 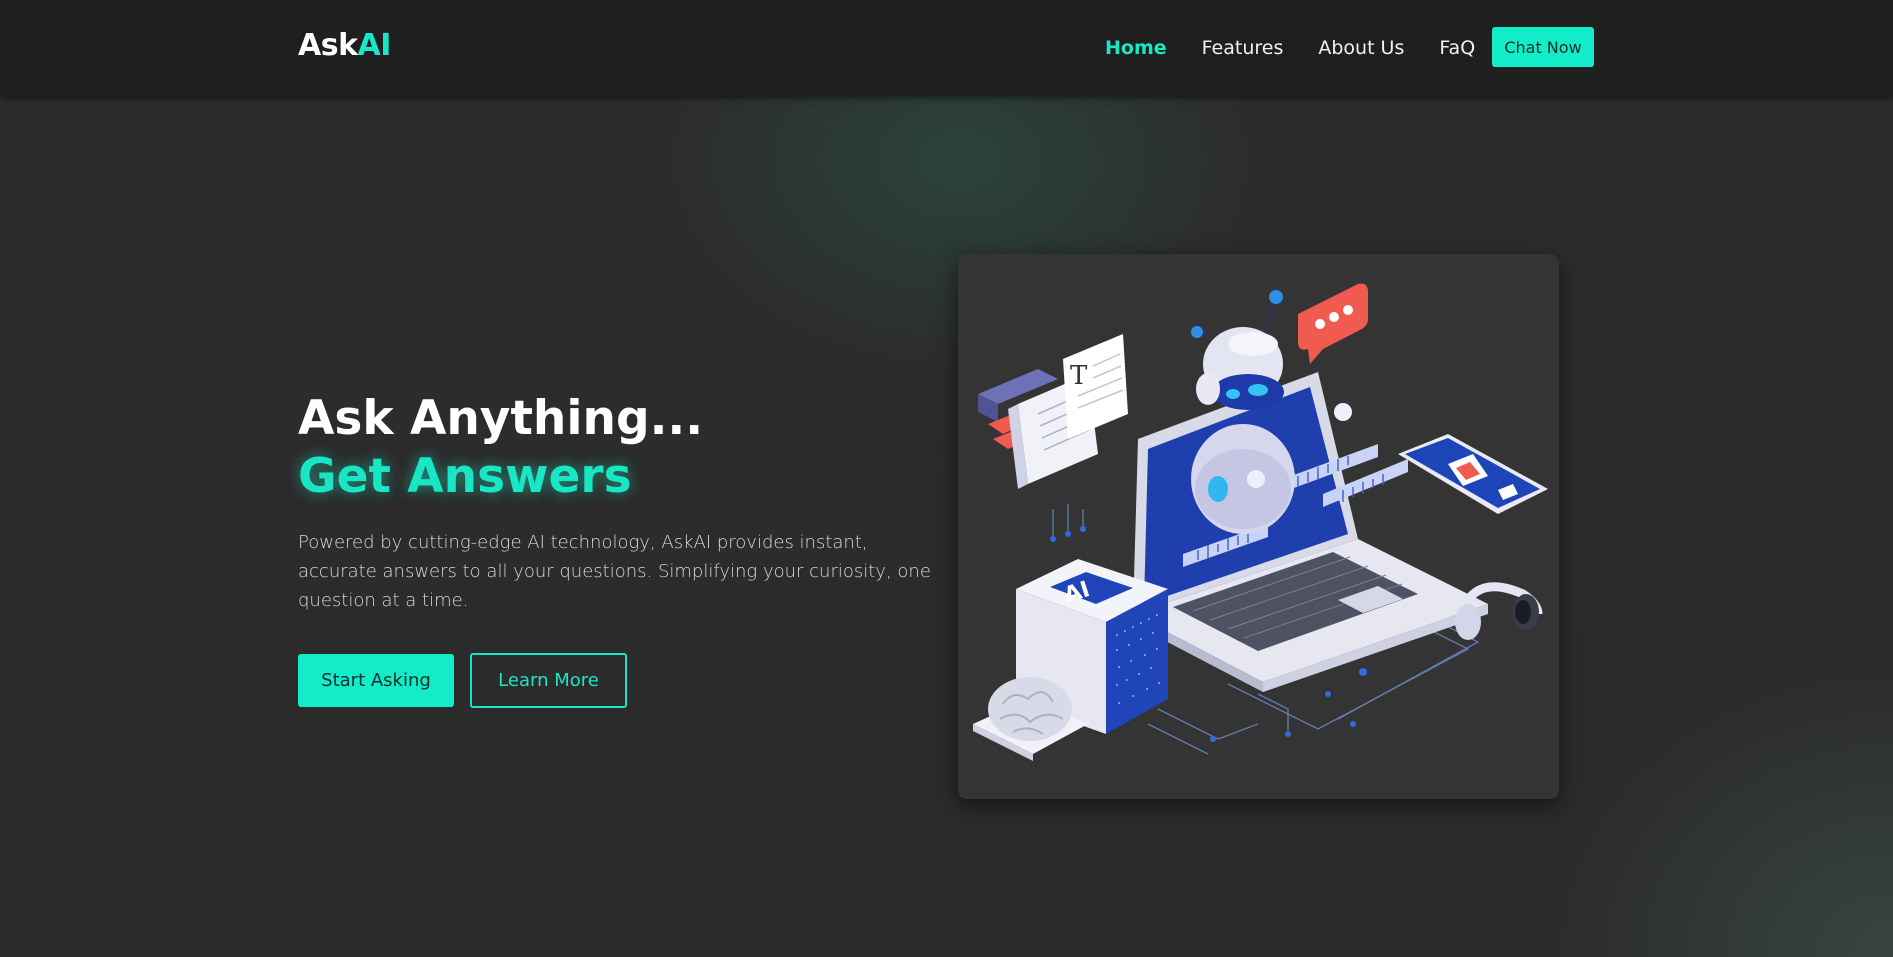 What do you see at coordinates (1307, 48) in the screenshot?
I see `main-nav: Home Features About Us FaQ` at bounding box center [1307, 48].